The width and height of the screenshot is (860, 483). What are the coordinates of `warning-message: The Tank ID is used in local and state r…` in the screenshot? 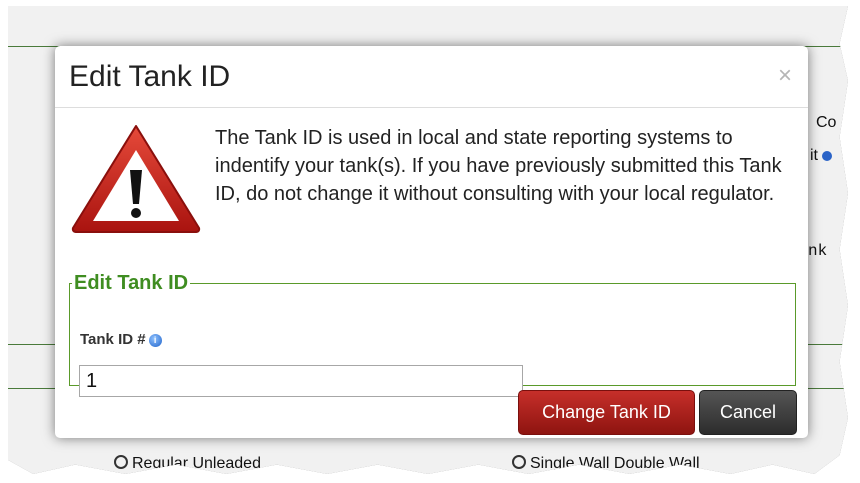 It's located at (498, 166).